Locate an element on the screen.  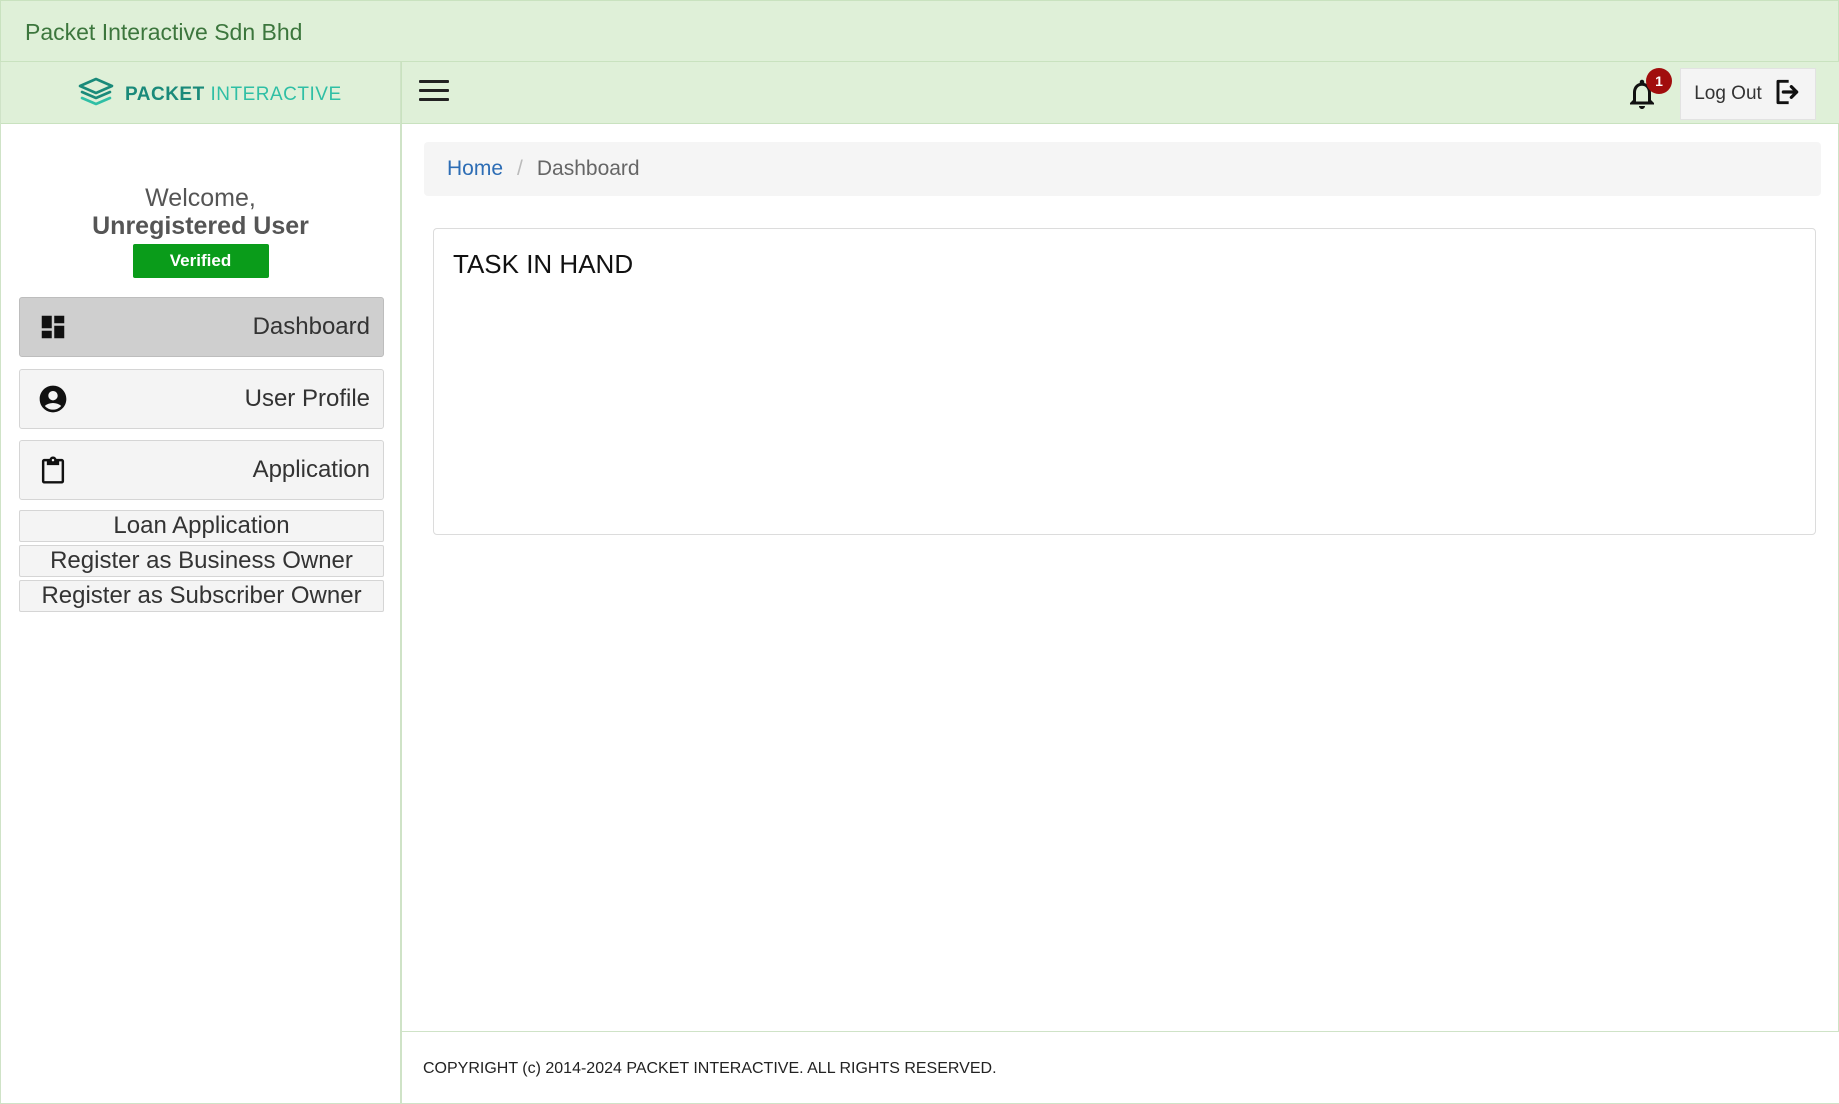
brand-bar: PACKET INTERACTIVE is located at coordinates (200, 93).